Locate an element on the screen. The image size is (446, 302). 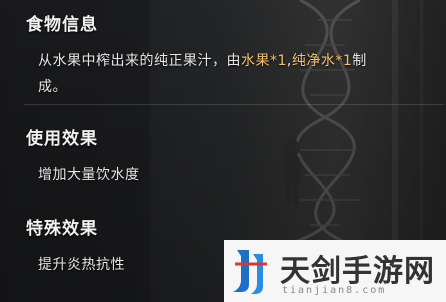
site-watermark: 天剑手游网 tianjian8.com is located at coordinates (335, 271).